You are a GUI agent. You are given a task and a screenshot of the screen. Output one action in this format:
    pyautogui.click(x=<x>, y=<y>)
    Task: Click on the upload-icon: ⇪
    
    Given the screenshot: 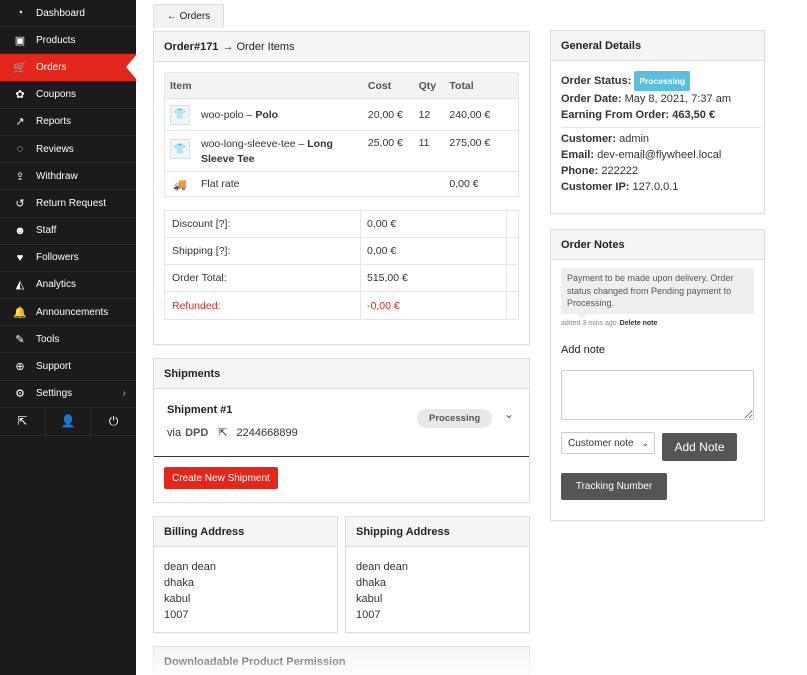 What is the action you would take?
    pyautogui.click(x=20, y=176)
    